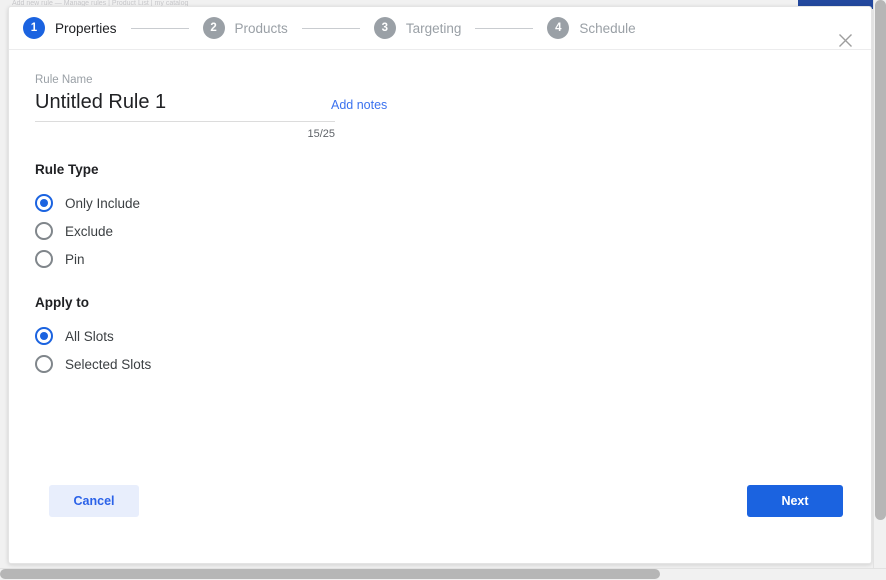  What do you see at coordinates (440, 259) in the screenshot?
I see `radio-rule-type-pin: Pin` at bounding box center [440, 259].